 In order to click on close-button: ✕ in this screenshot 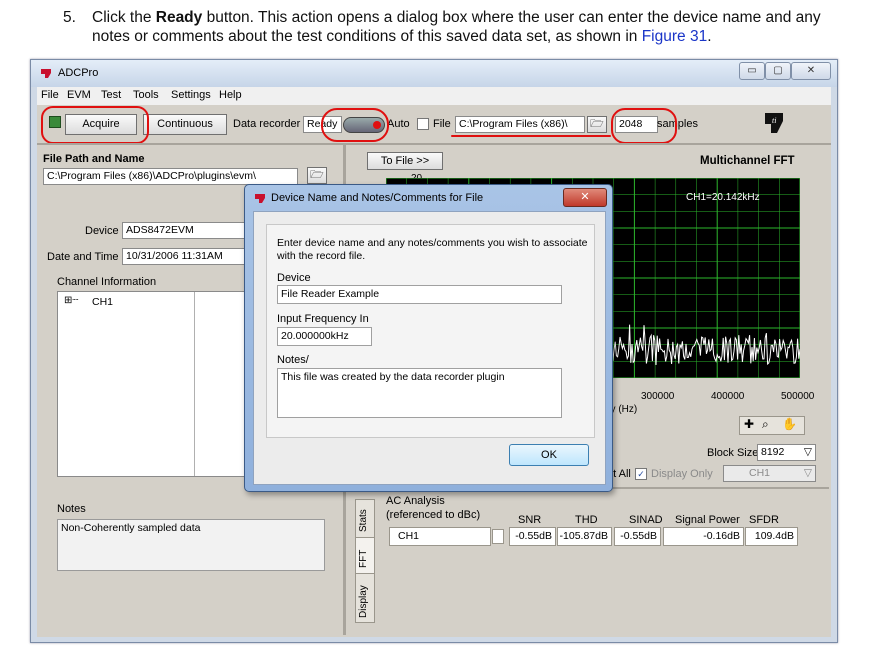, I will do `click(811, 71)`.